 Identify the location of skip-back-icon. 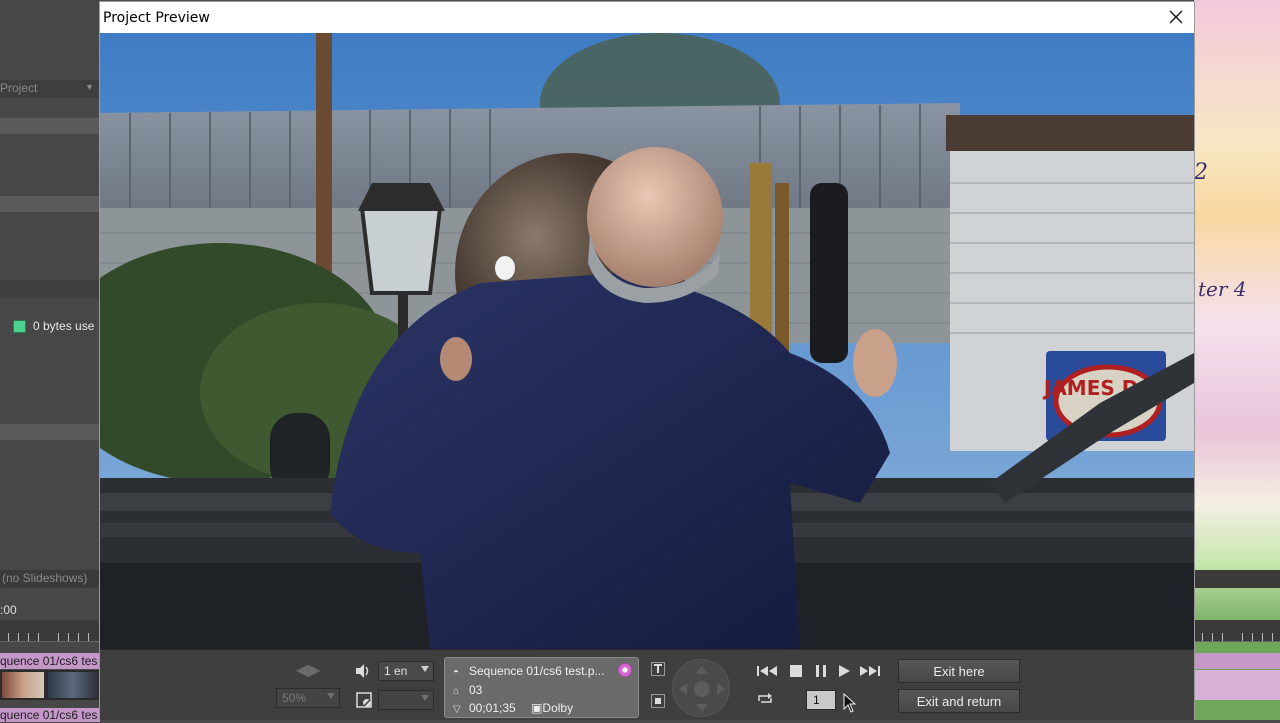
(768, 671).